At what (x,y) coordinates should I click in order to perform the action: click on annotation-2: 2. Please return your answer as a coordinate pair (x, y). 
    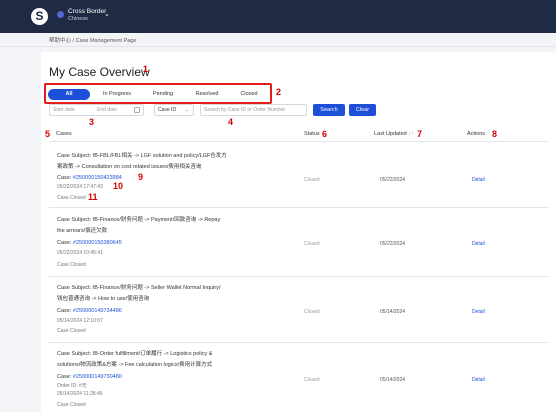
    Looking at the image, I should click on (279, 92).